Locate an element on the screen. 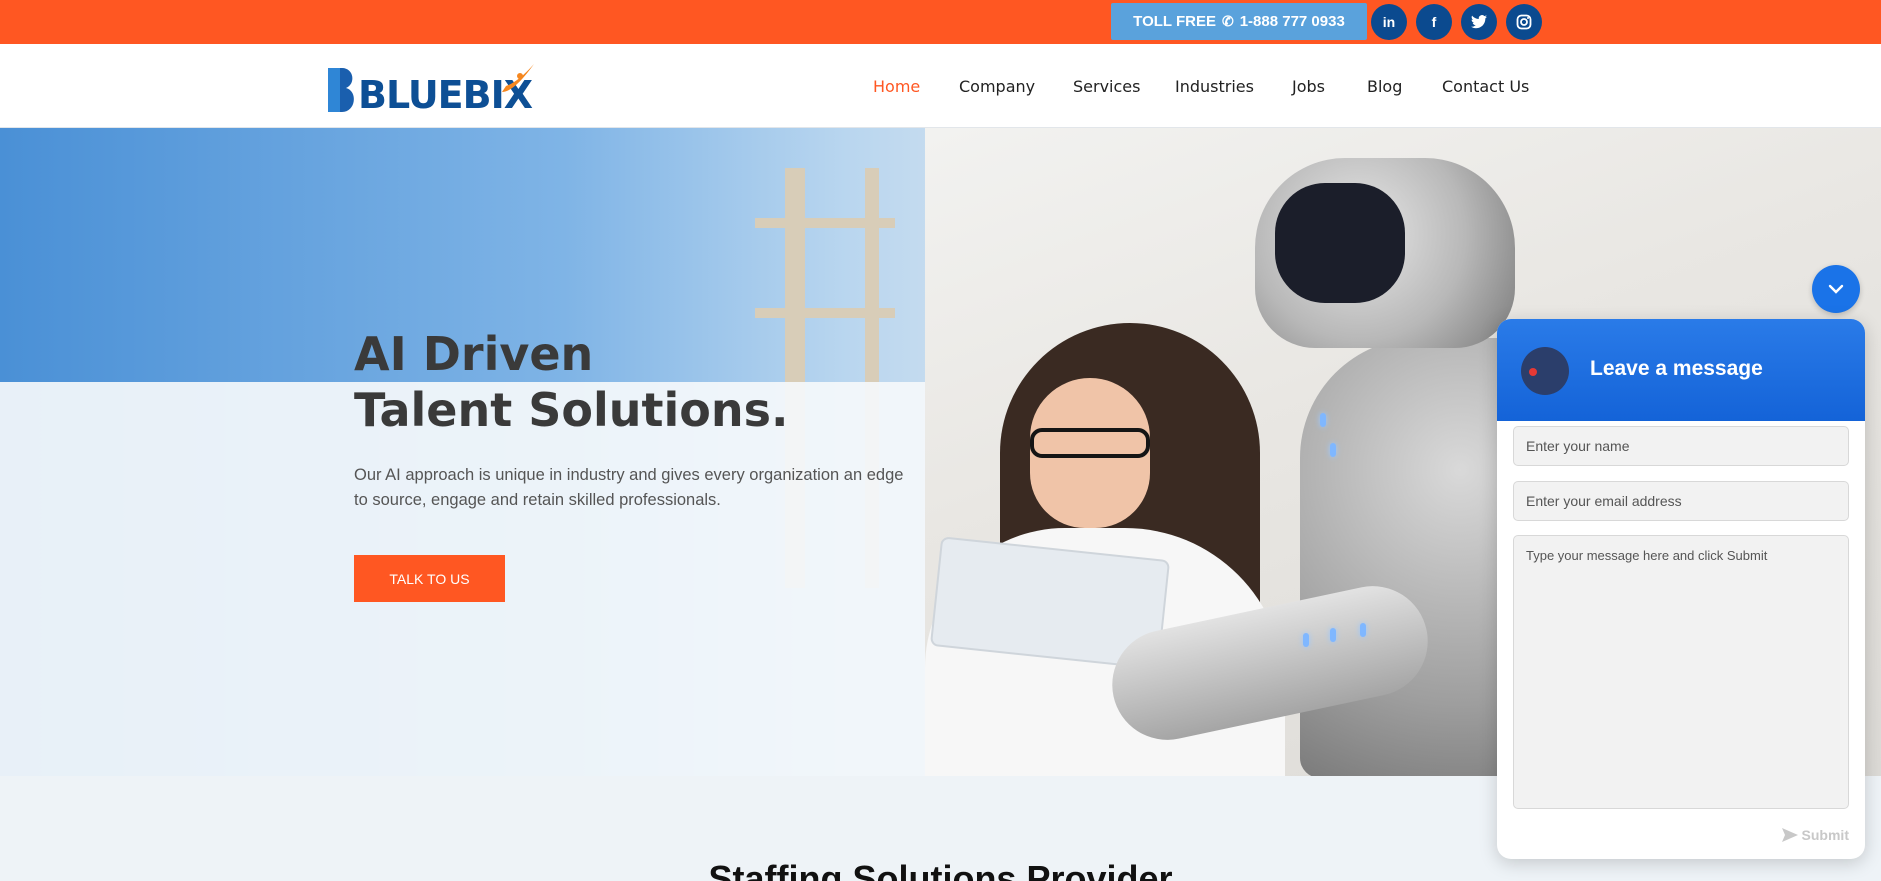  name-input: Enter your name is located at coordinates (1681, 446).